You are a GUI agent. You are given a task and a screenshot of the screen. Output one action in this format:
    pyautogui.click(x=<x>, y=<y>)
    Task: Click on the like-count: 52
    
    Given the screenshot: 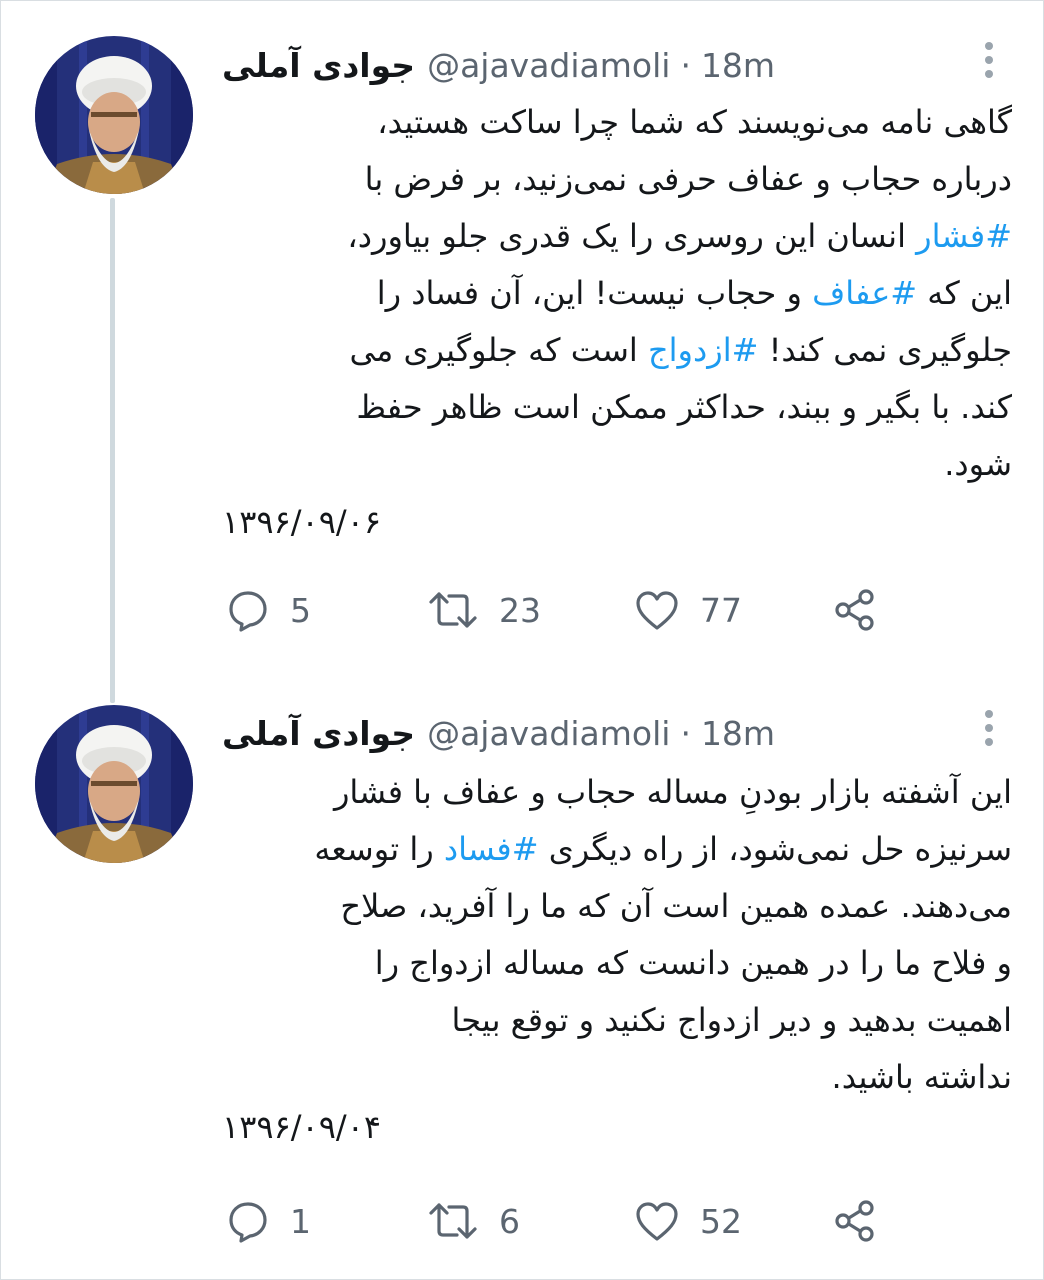 What is the action you would take?
    pyautogui.click(x=721, y=1221)
    